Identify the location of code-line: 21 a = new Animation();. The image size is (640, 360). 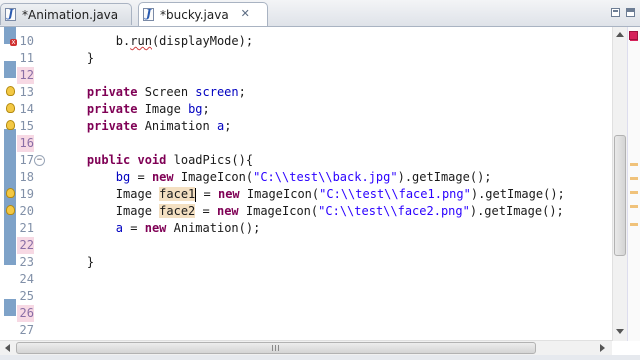
(306, 228).